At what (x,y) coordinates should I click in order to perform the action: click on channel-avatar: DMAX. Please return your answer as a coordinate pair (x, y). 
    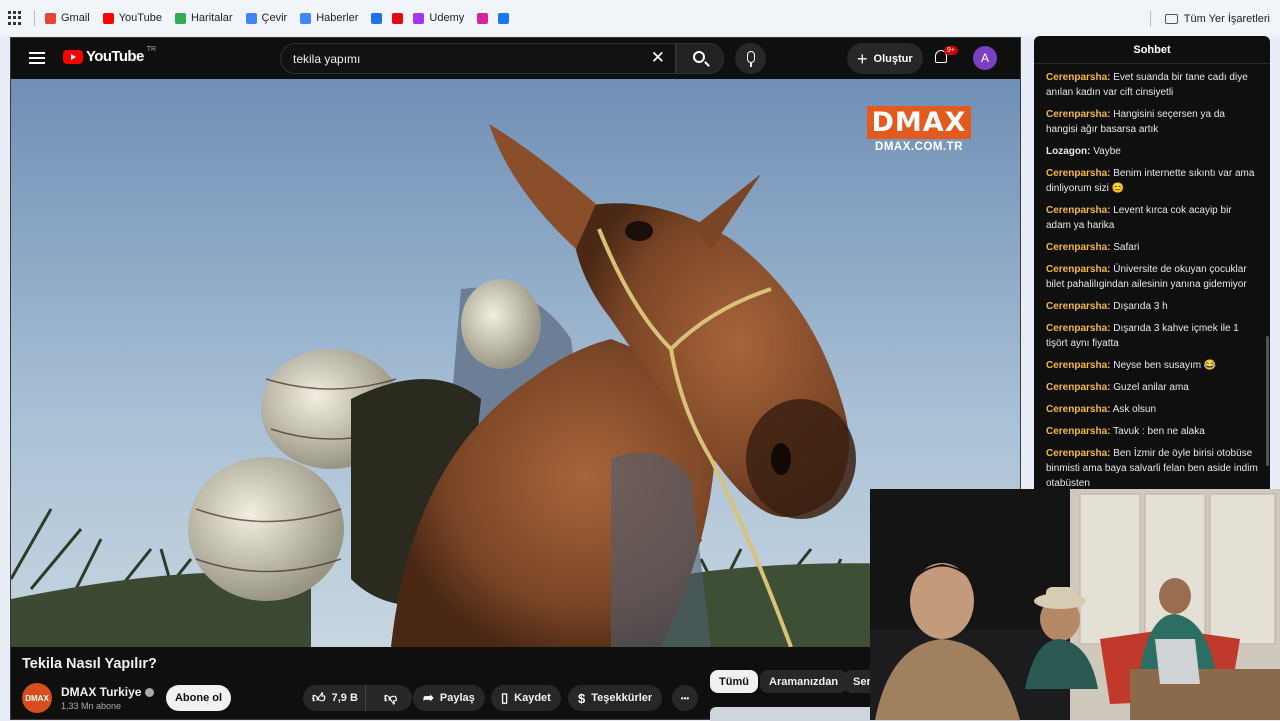
    Looking at the image, I should click on (37, 698).